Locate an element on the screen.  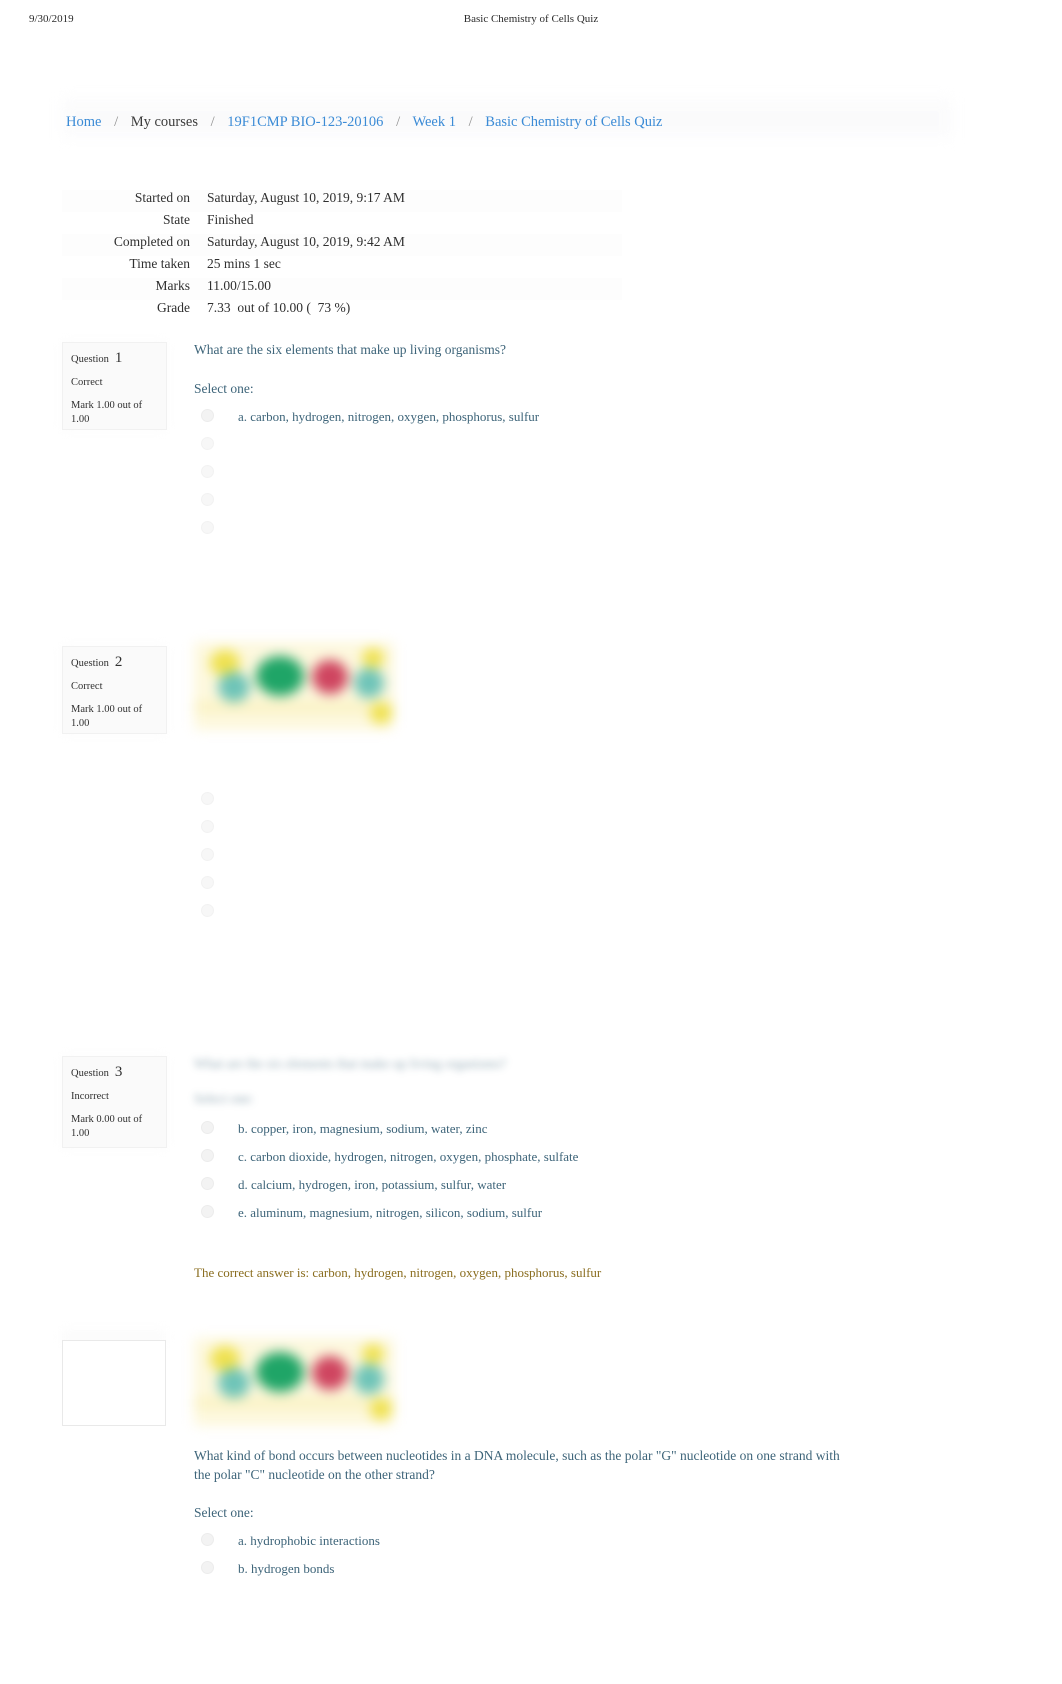
question-info-2: Question 2 Correct Mark 1.00 out of 1.00 is located at coordinates (114, 690).